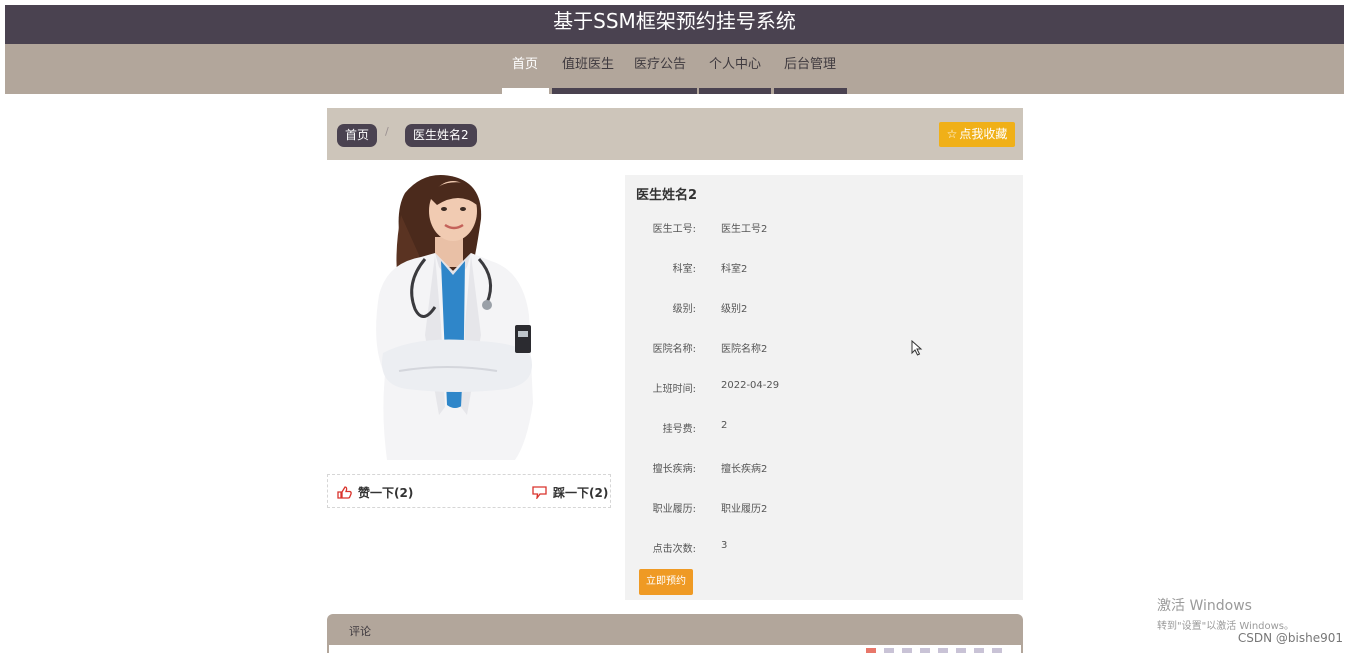  What do you see at coordinates (674, 229) in the screenshot?
I see `field-label: 医生工号:` at bounding box center [674, 229].